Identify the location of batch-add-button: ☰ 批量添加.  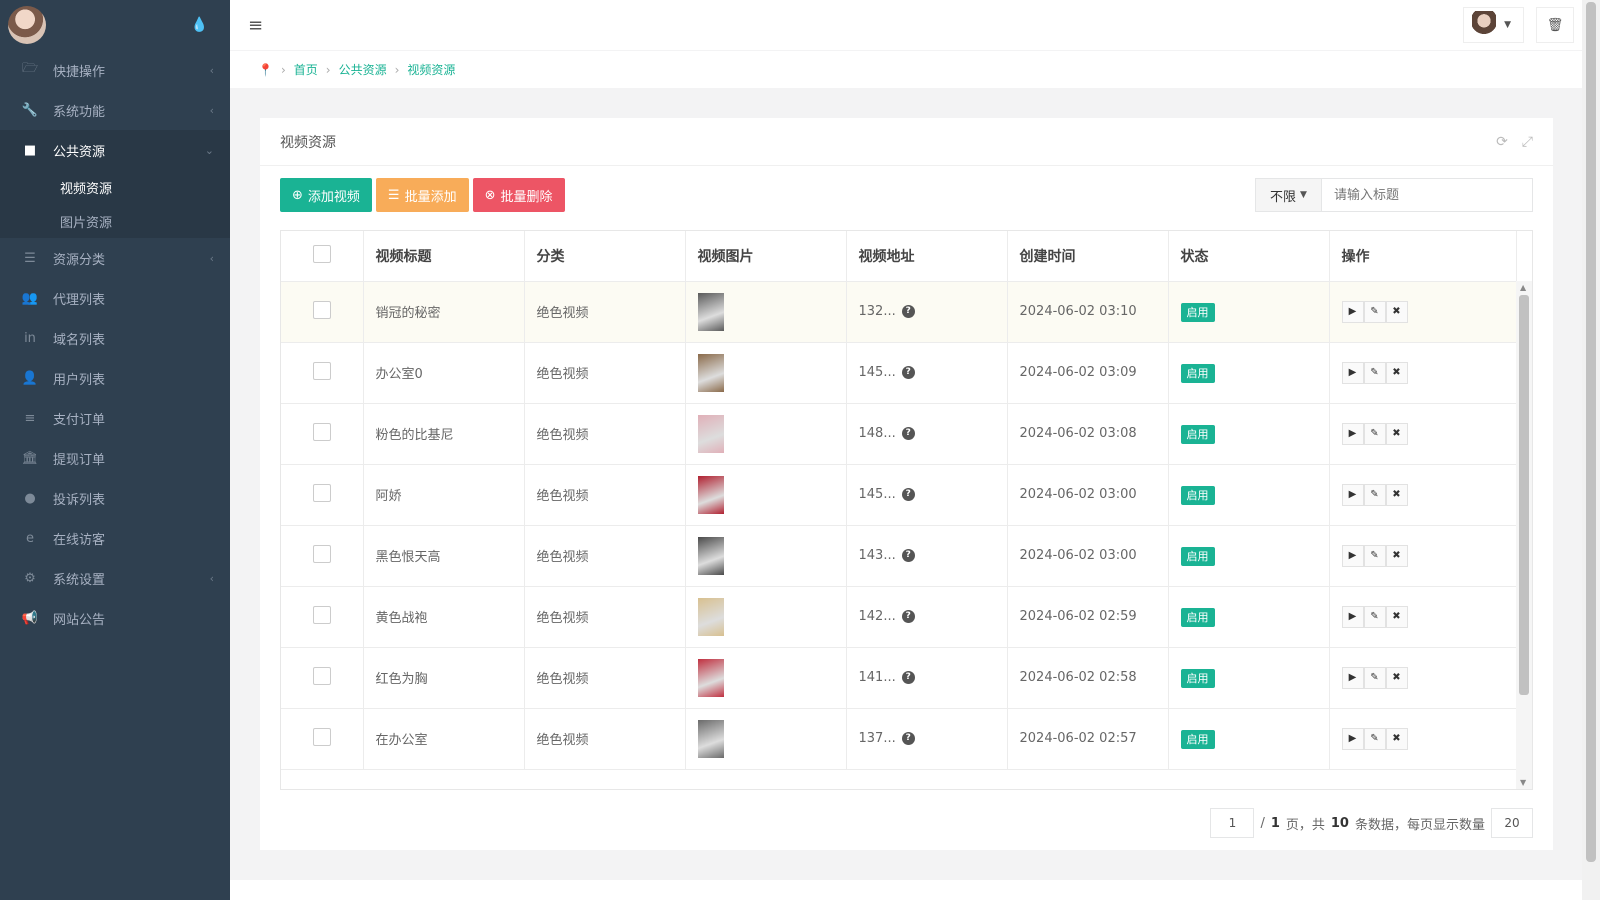
(422, 195).